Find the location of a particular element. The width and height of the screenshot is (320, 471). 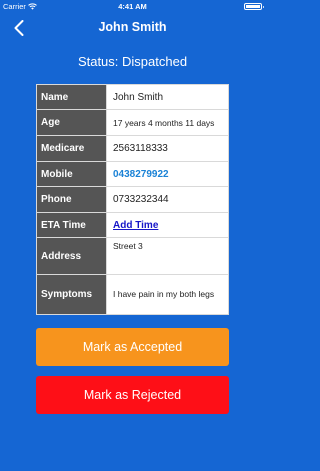

phone-row: Phone 0733232344 is located at coordinates (132, 199).